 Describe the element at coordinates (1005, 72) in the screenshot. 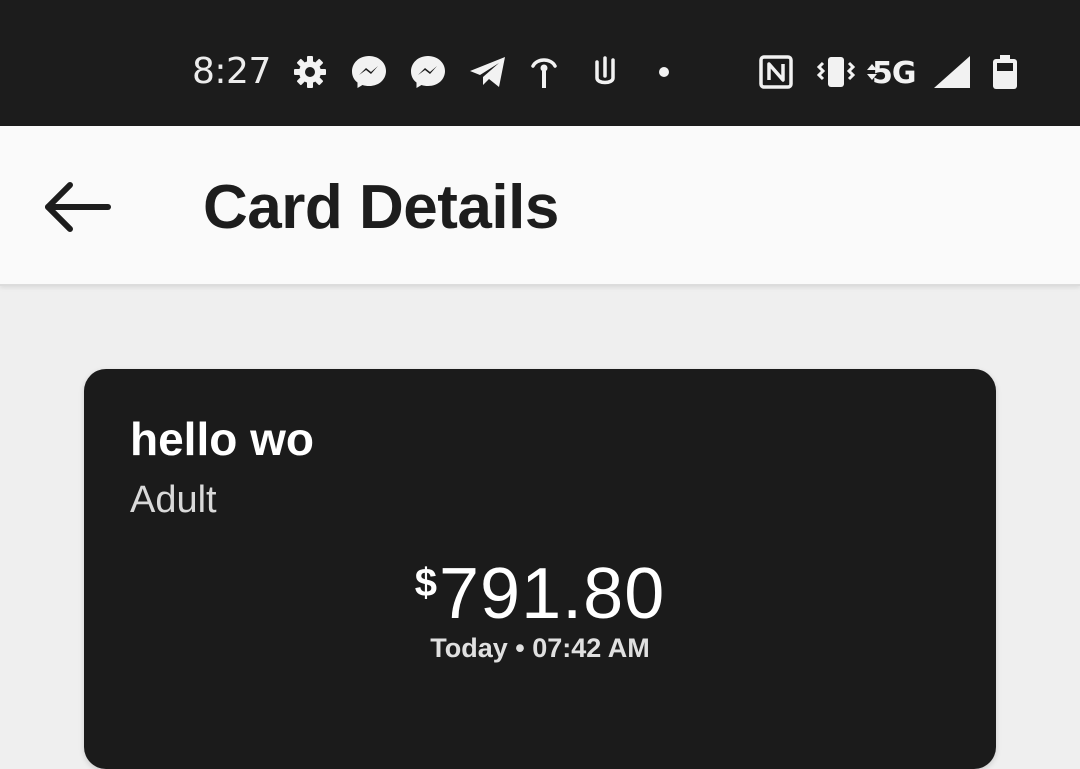

I see `battery-icon` at that location.